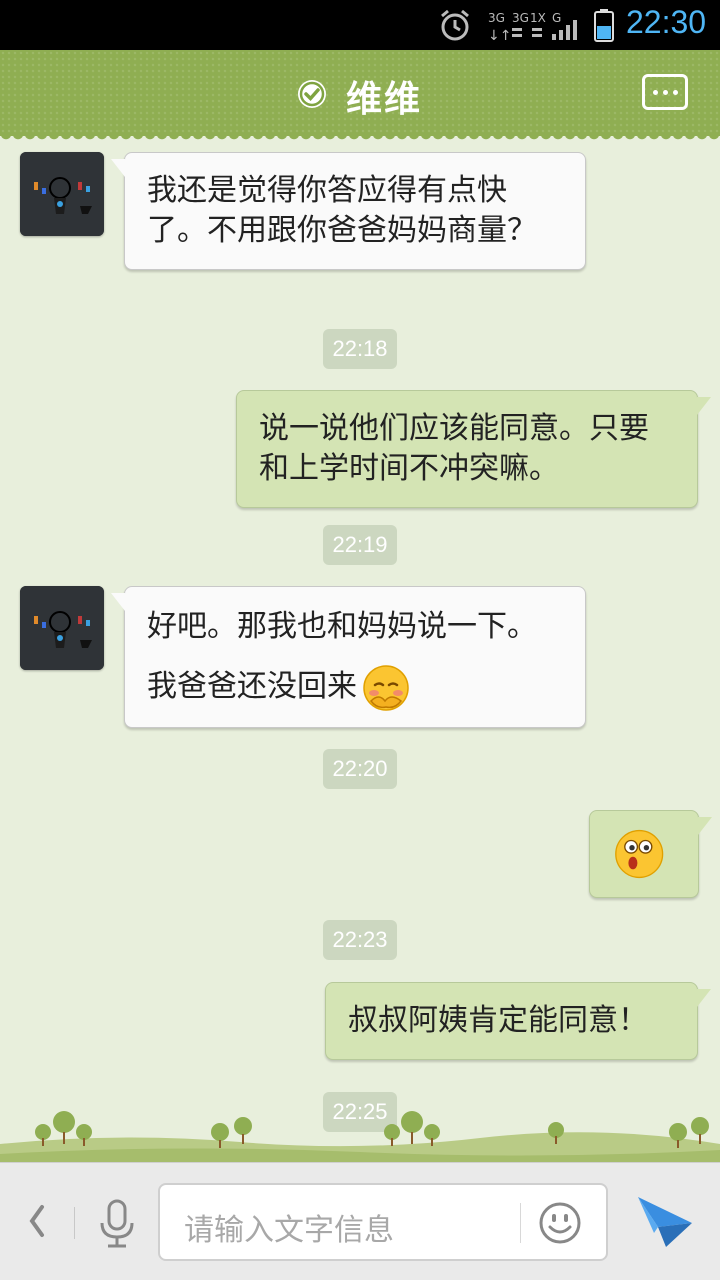 The width and height of the screenshot is (720, 1280). I want to click on message-bubble-incoming: 我还是觉得你答应得有点快了。不用跟你爸爸妈妈商量？, so click(348, 211).